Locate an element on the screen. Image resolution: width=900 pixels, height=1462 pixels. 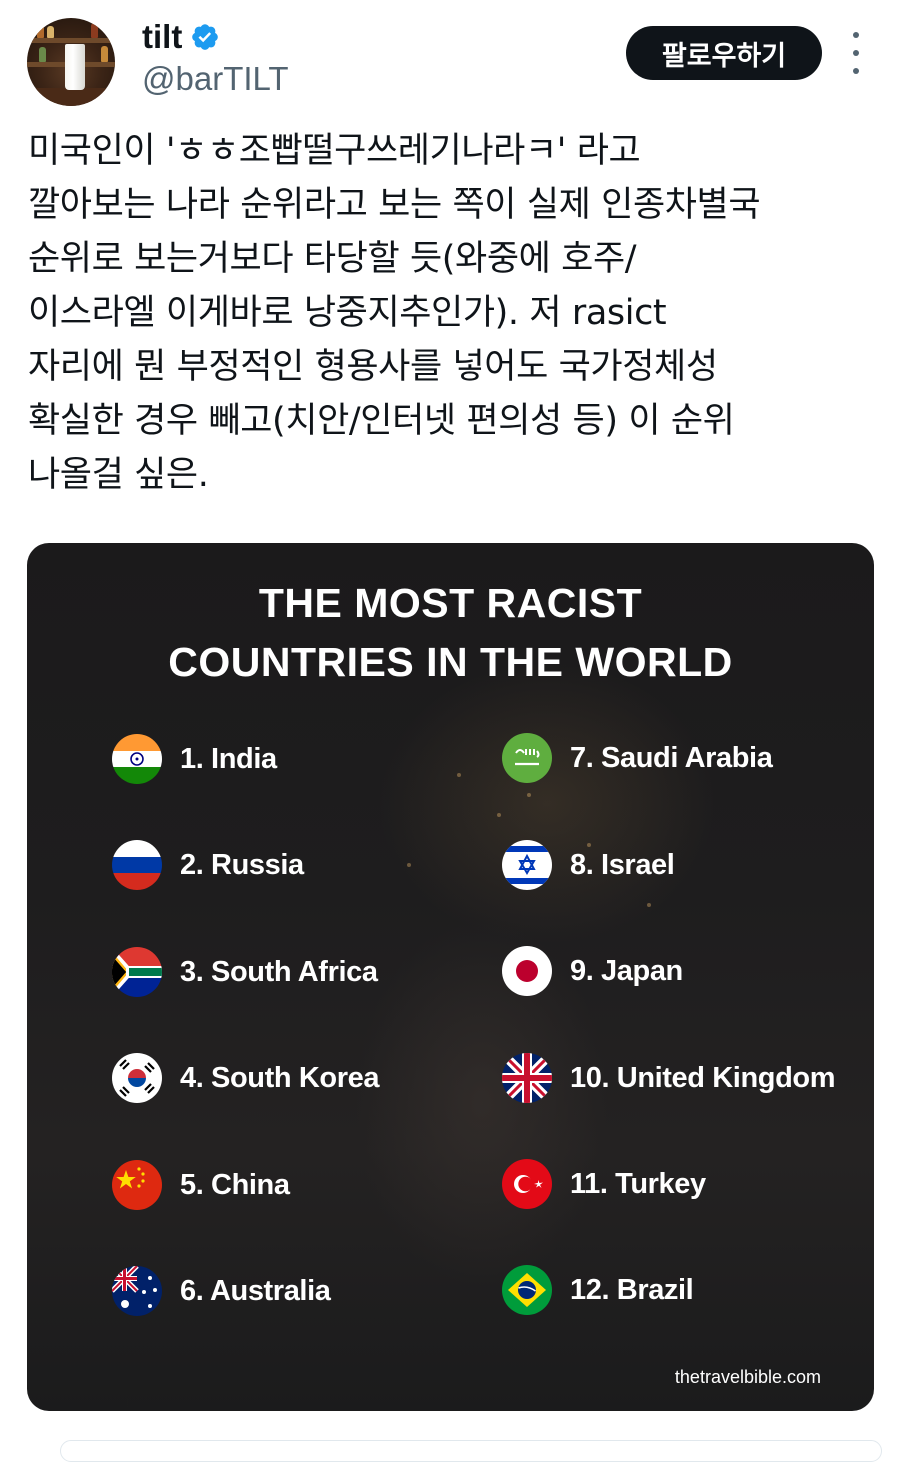
country-label: 1. India is located at coordinates (228, 758).